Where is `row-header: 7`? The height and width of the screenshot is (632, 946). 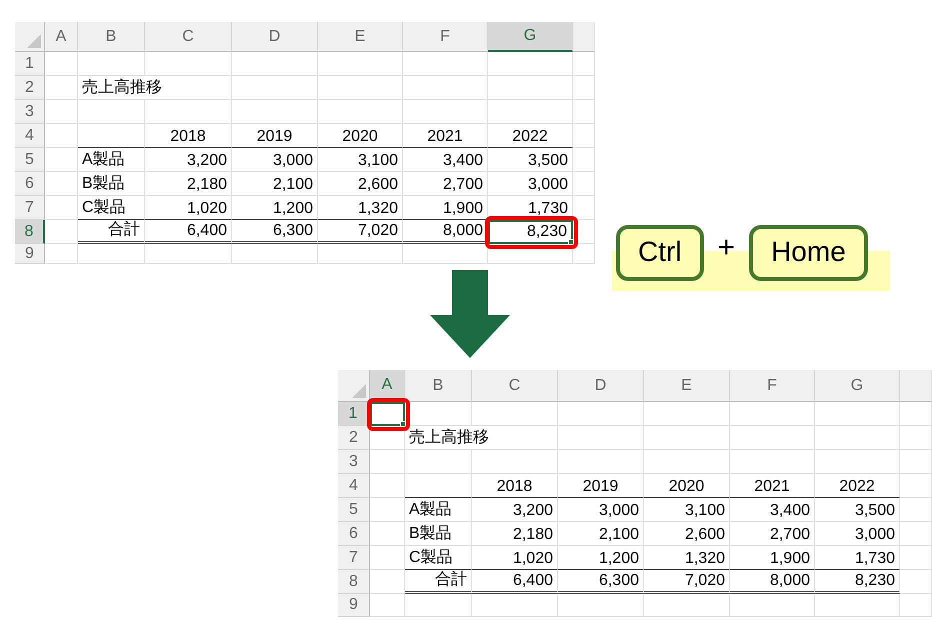
row-header: 7 is located at coordinates (30, 208).